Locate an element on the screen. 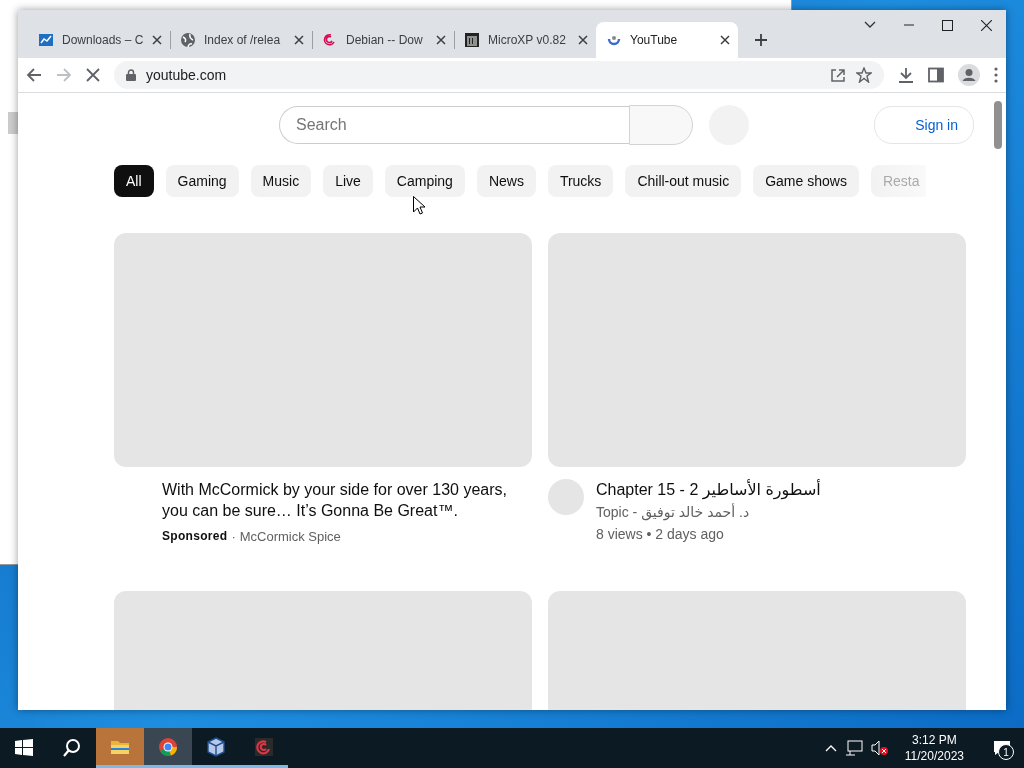 This screenshot has height=768, width=1024. sponsored-label: Sponsored is located at coordinates (195, 536).